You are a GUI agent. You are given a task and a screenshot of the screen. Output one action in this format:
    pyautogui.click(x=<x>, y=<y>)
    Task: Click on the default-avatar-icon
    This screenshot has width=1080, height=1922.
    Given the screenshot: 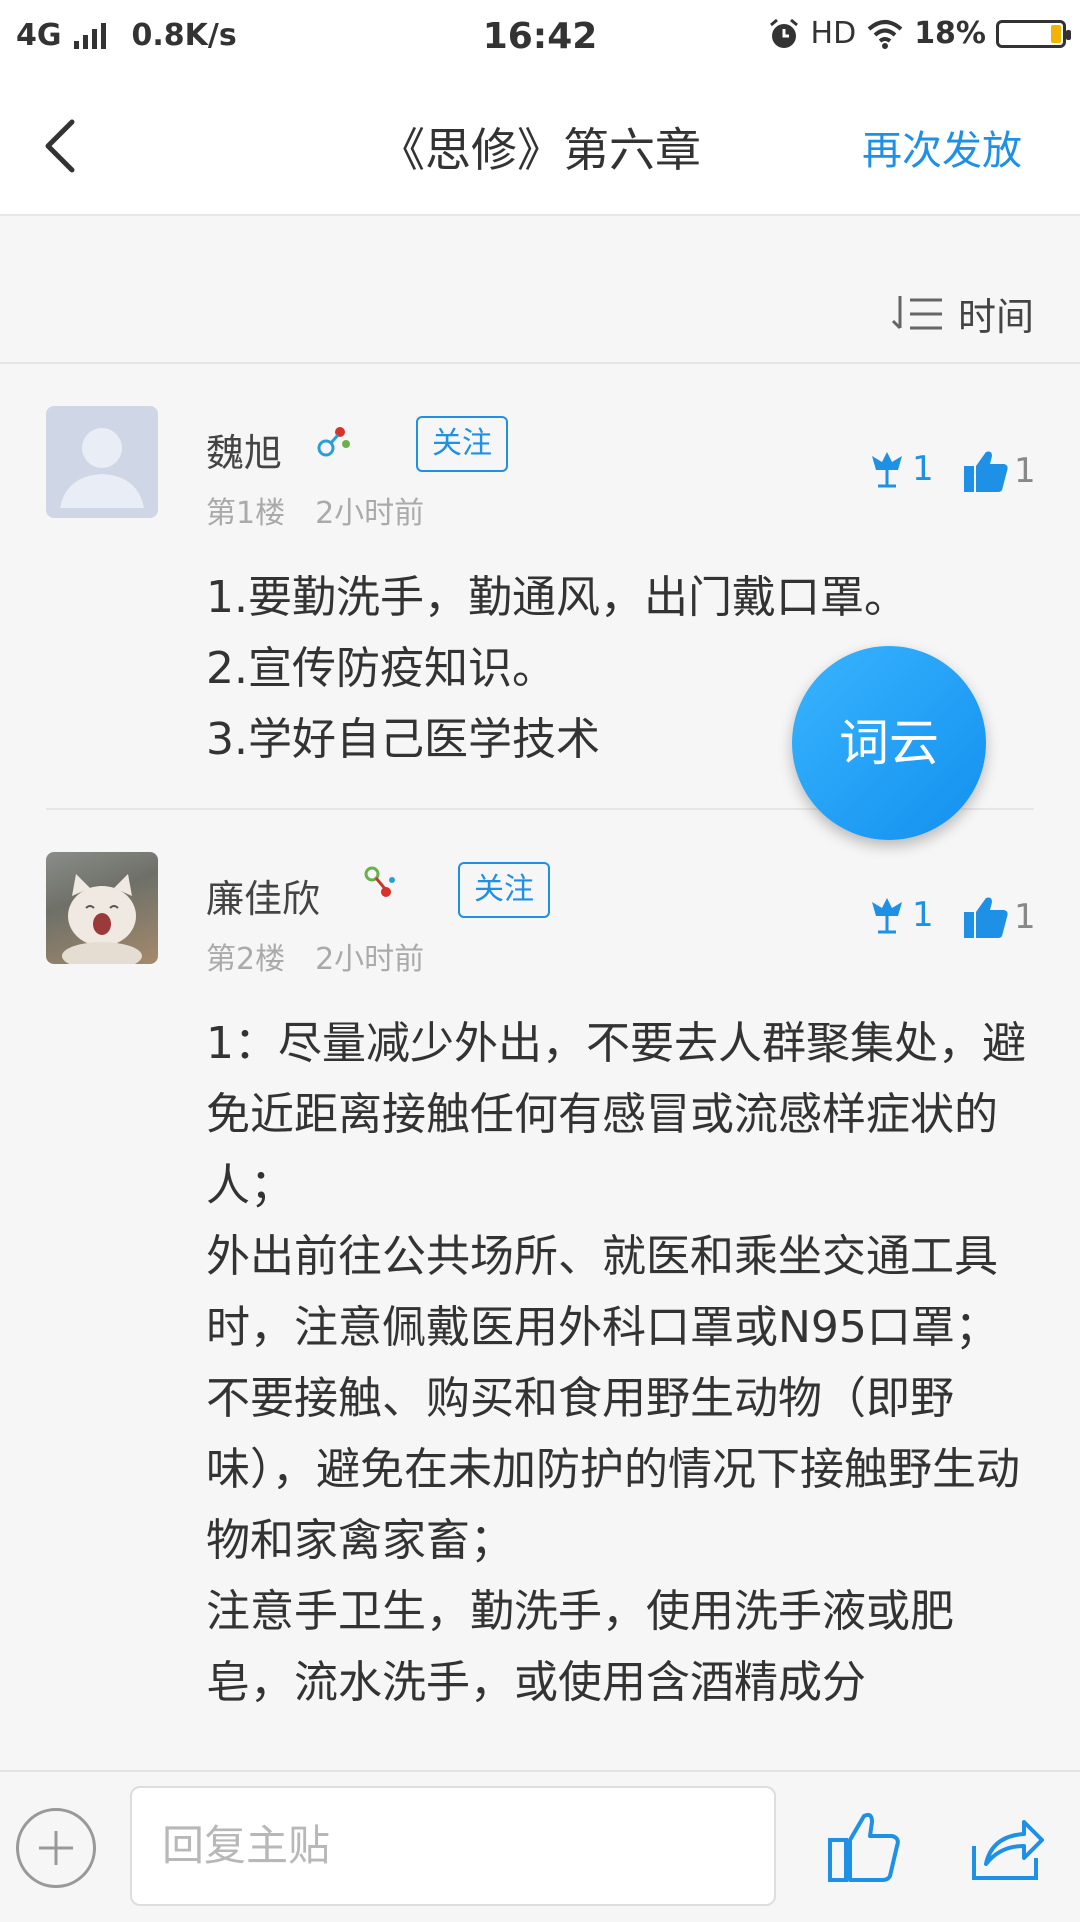 What is the action you would take?
    pyautogui.click(x=102, y=468)
    